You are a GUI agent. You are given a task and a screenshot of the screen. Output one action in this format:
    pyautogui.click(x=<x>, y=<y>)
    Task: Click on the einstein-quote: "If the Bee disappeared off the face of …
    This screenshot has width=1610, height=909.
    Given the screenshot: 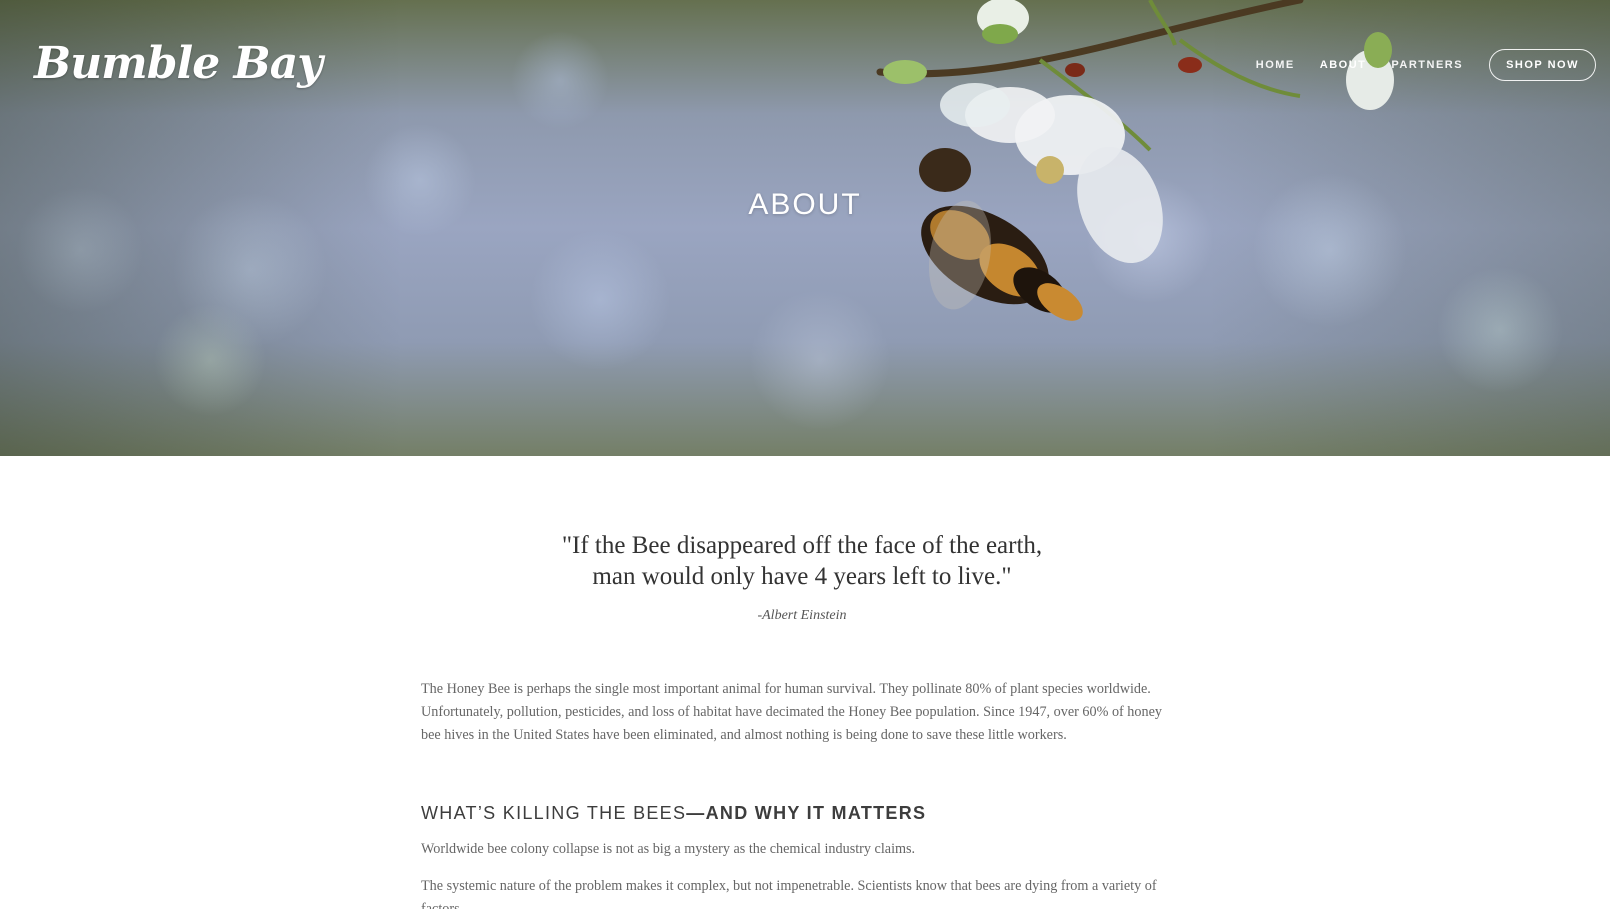 What is the action you would take?
    pyautogui.click(x=802, y=561)
    